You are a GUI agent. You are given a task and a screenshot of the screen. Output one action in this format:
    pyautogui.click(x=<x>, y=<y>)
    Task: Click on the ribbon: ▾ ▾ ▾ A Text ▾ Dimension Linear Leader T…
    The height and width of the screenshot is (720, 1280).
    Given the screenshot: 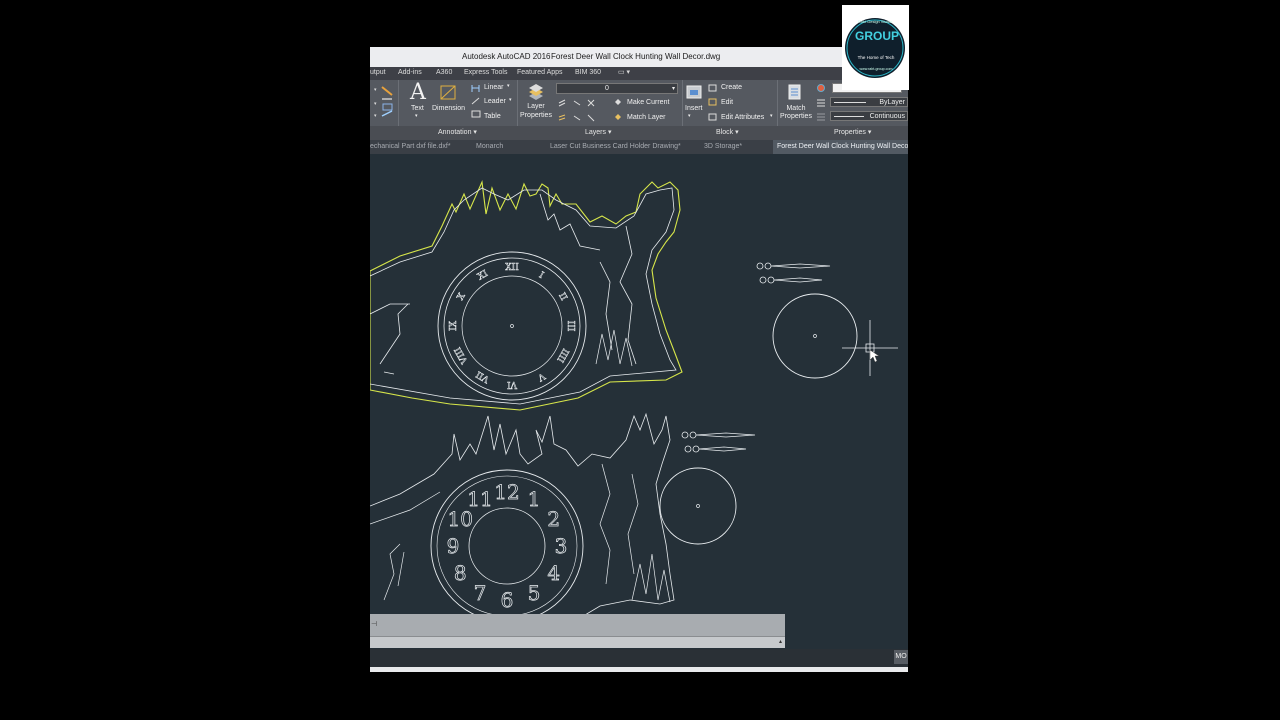 What is the action you would take?
    pyautogui.click(x=639, y=110)
    